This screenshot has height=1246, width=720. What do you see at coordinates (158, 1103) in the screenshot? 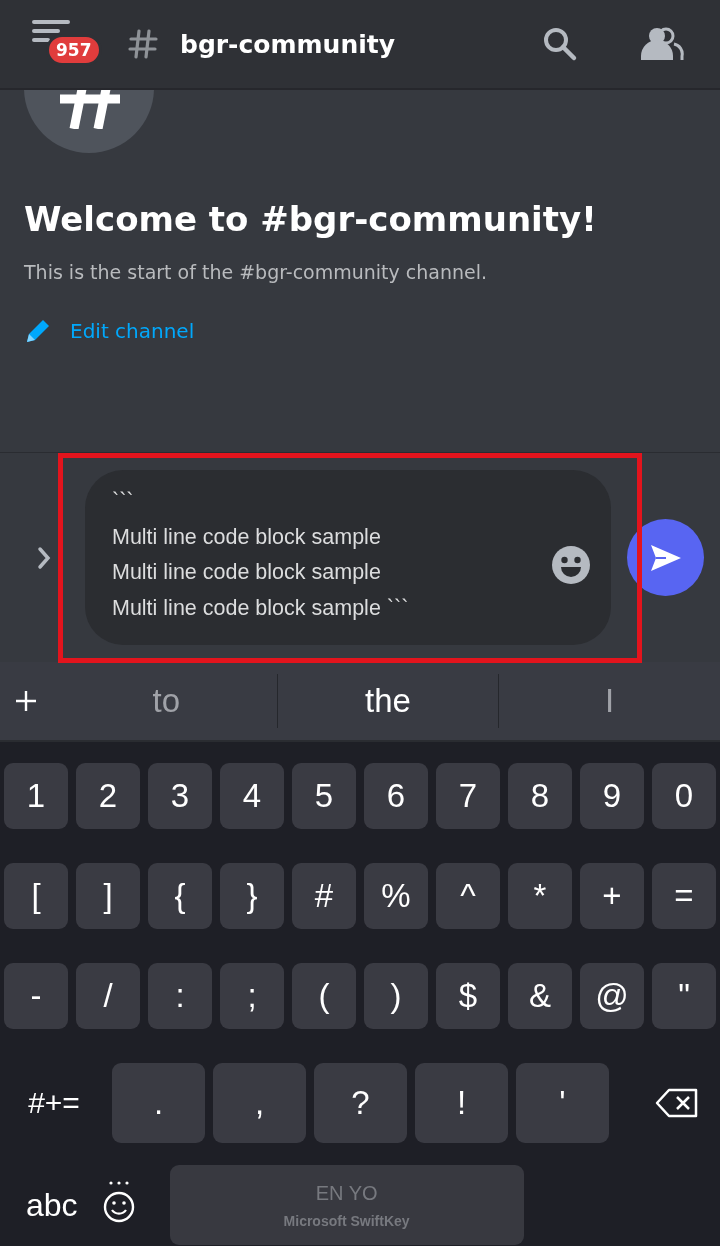
I see `punctuation-key: .` at bounding box center [158, 1103].